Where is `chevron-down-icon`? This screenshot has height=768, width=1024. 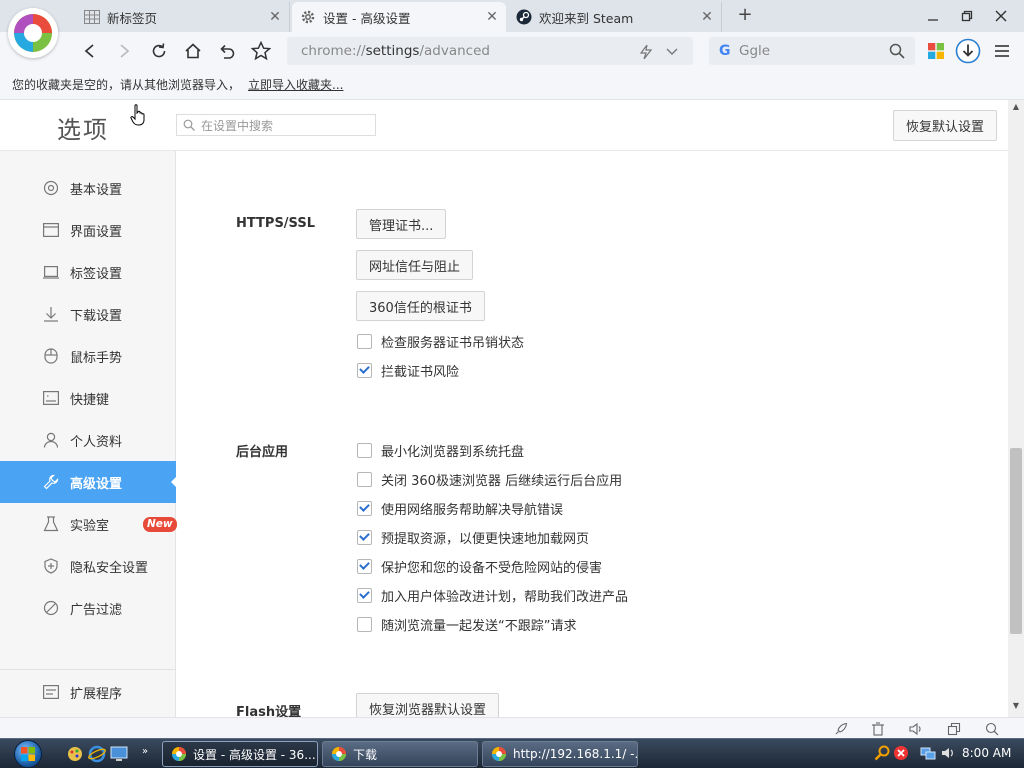 chevron-down-icon is located at coordinates (672, 52).